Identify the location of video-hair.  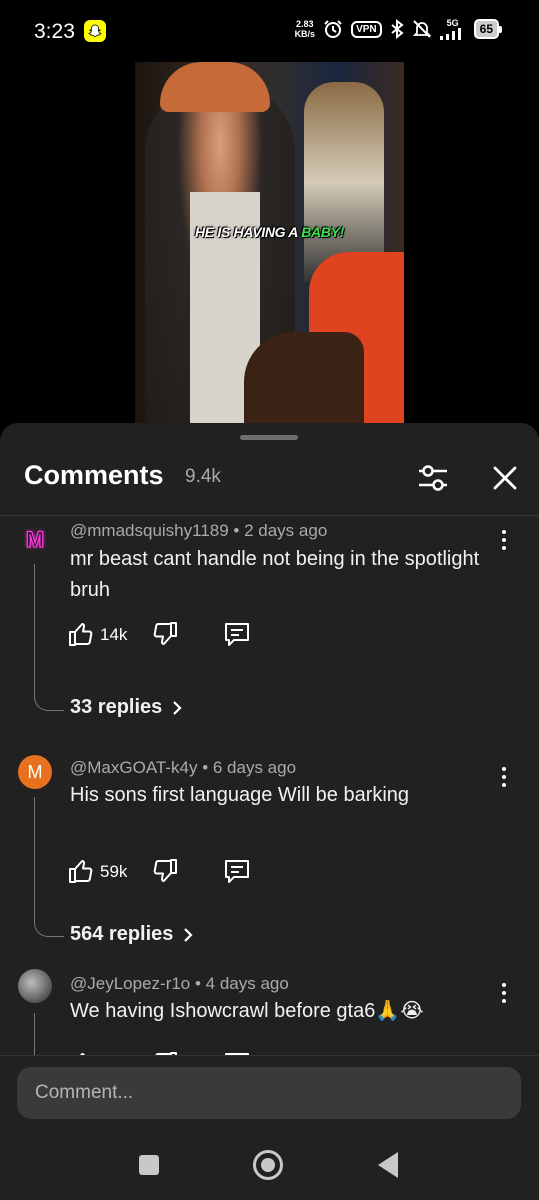
(215, 87).